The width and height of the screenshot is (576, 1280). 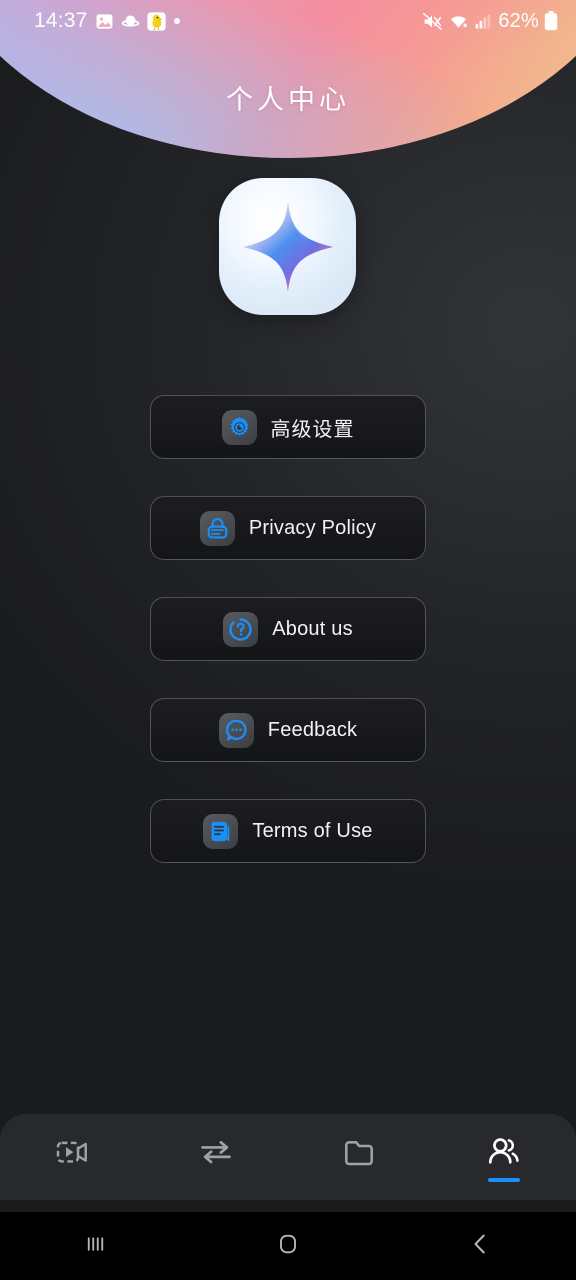 I want to click on sparkle-star-icon, so click(x=288, y=247).